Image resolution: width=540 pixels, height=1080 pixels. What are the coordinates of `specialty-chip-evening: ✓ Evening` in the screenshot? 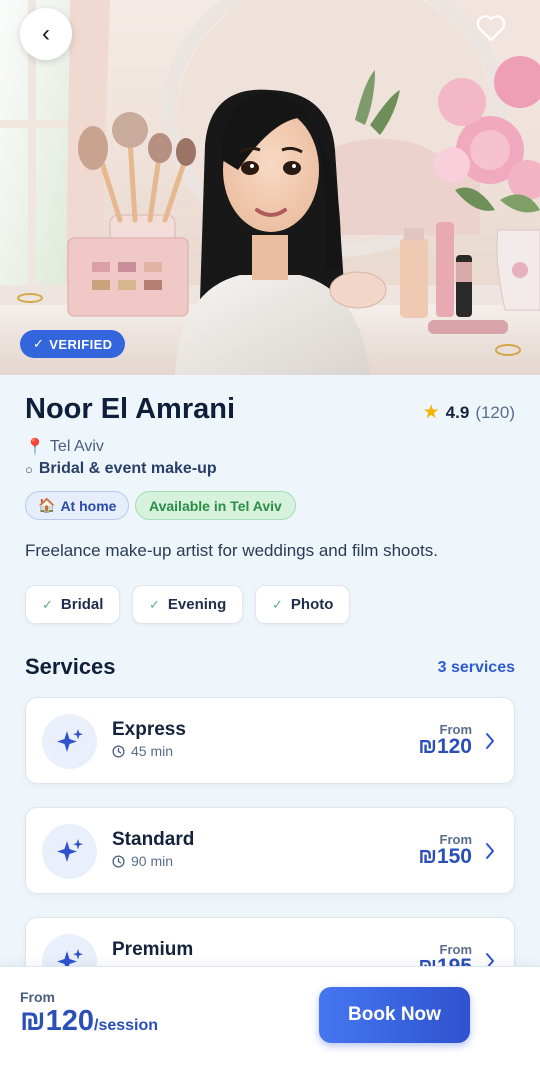 It's located at (188, 604).